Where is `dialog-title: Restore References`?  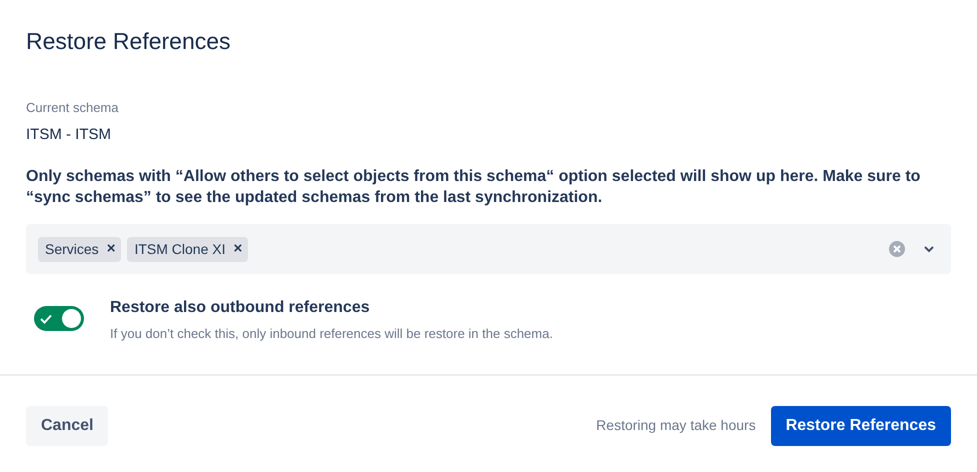 dialog-title: Restore References is located at coordinates (128, 41).